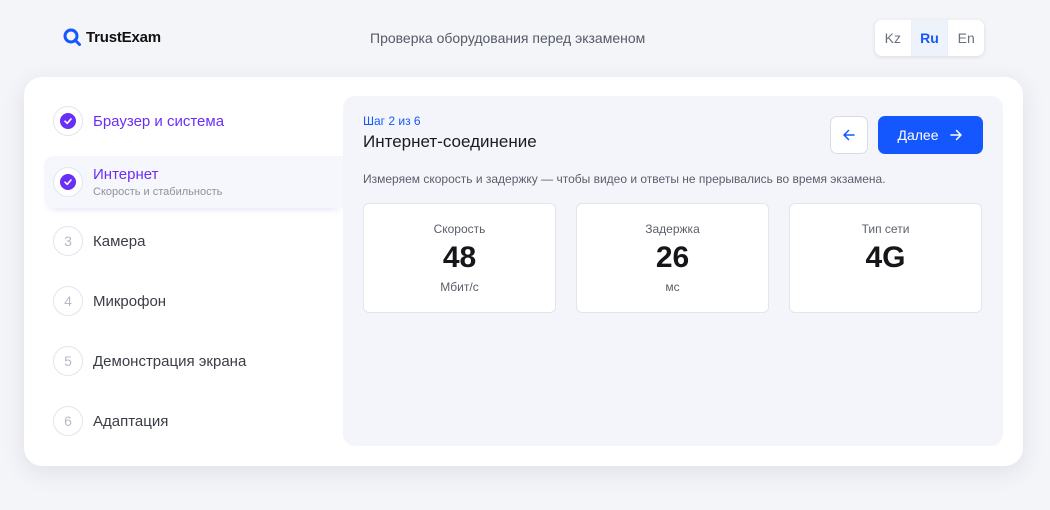 The height and width of the screenshot is (510, 1050). I want to click on step-microphone: 4 Микрофон, so click(194, 301).